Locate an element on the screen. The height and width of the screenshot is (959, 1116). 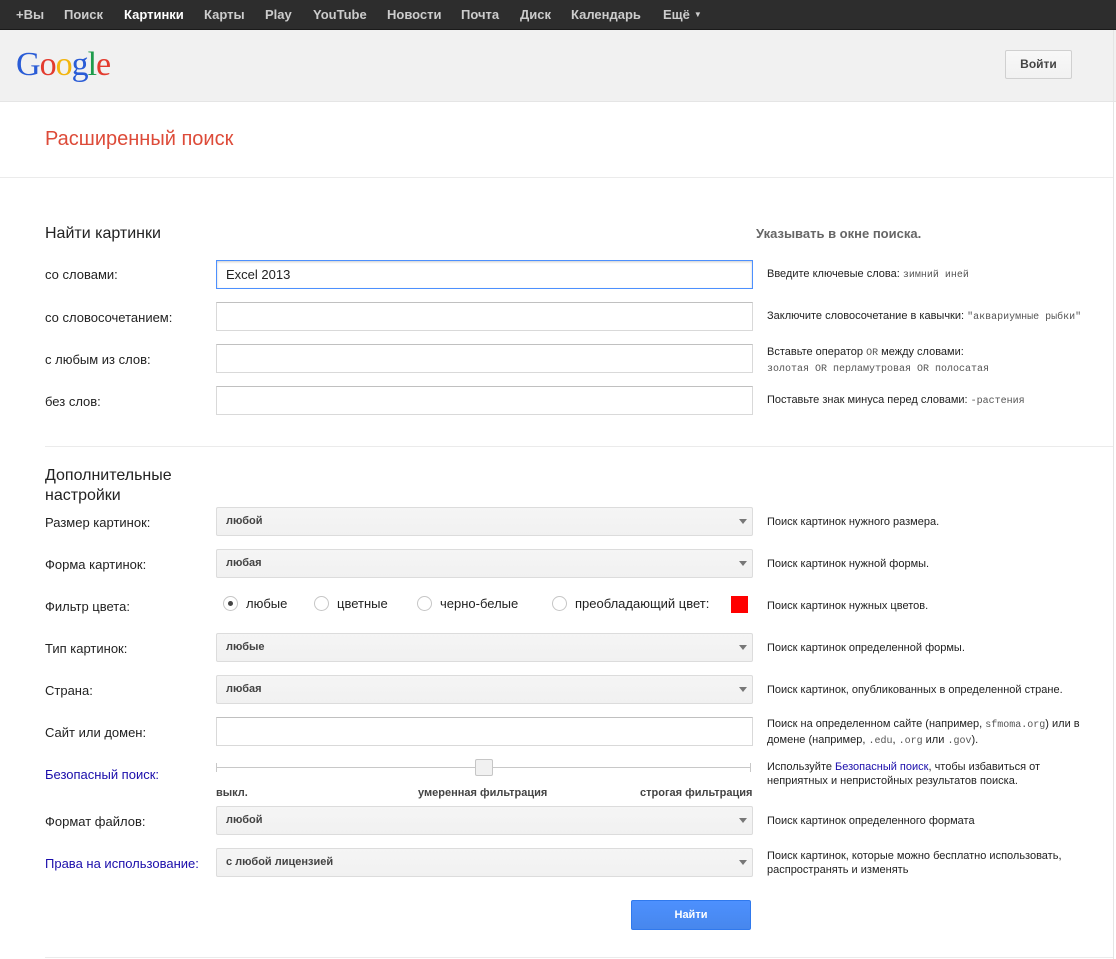
exact-phrase-label: со словосочетанием: is located at coordinates (109, 317).